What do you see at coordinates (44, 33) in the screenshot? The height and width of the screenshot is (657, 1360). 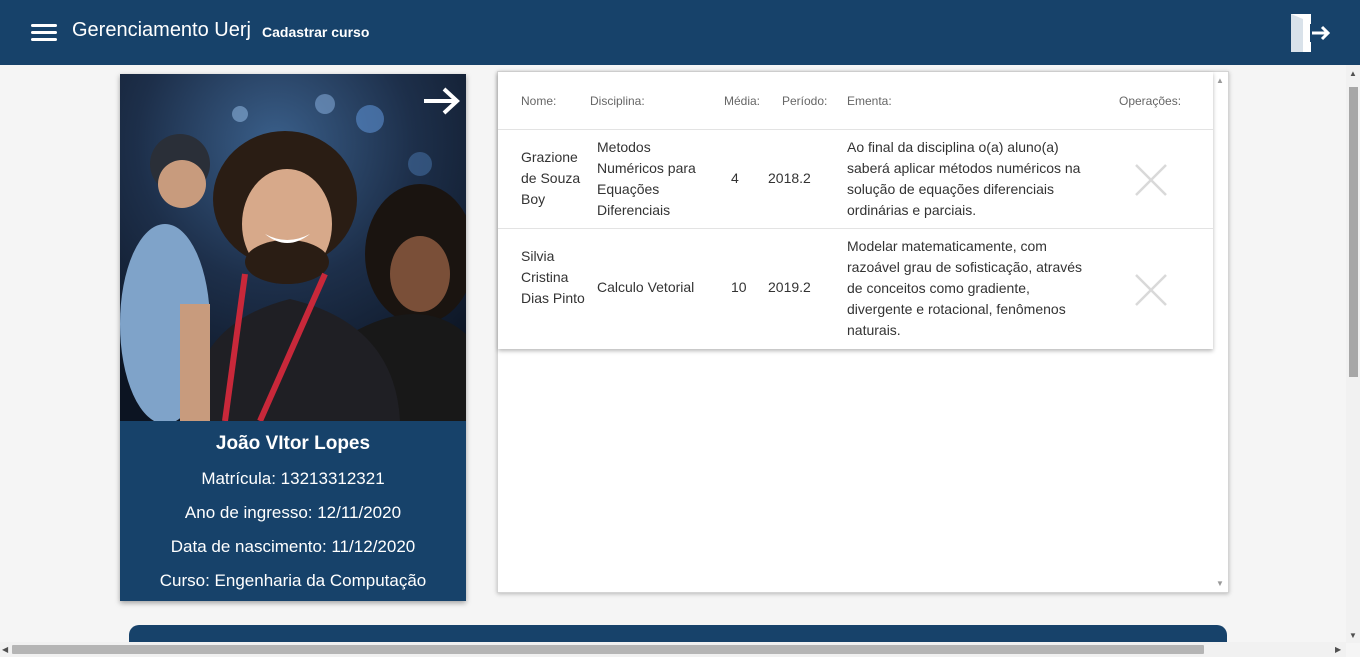 I see `hamburger-menu-icon` at bounding box center [44, 33].